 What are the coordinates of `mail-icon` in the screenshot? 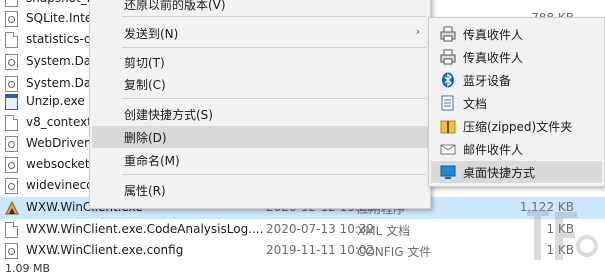 It's located at (448, 149).